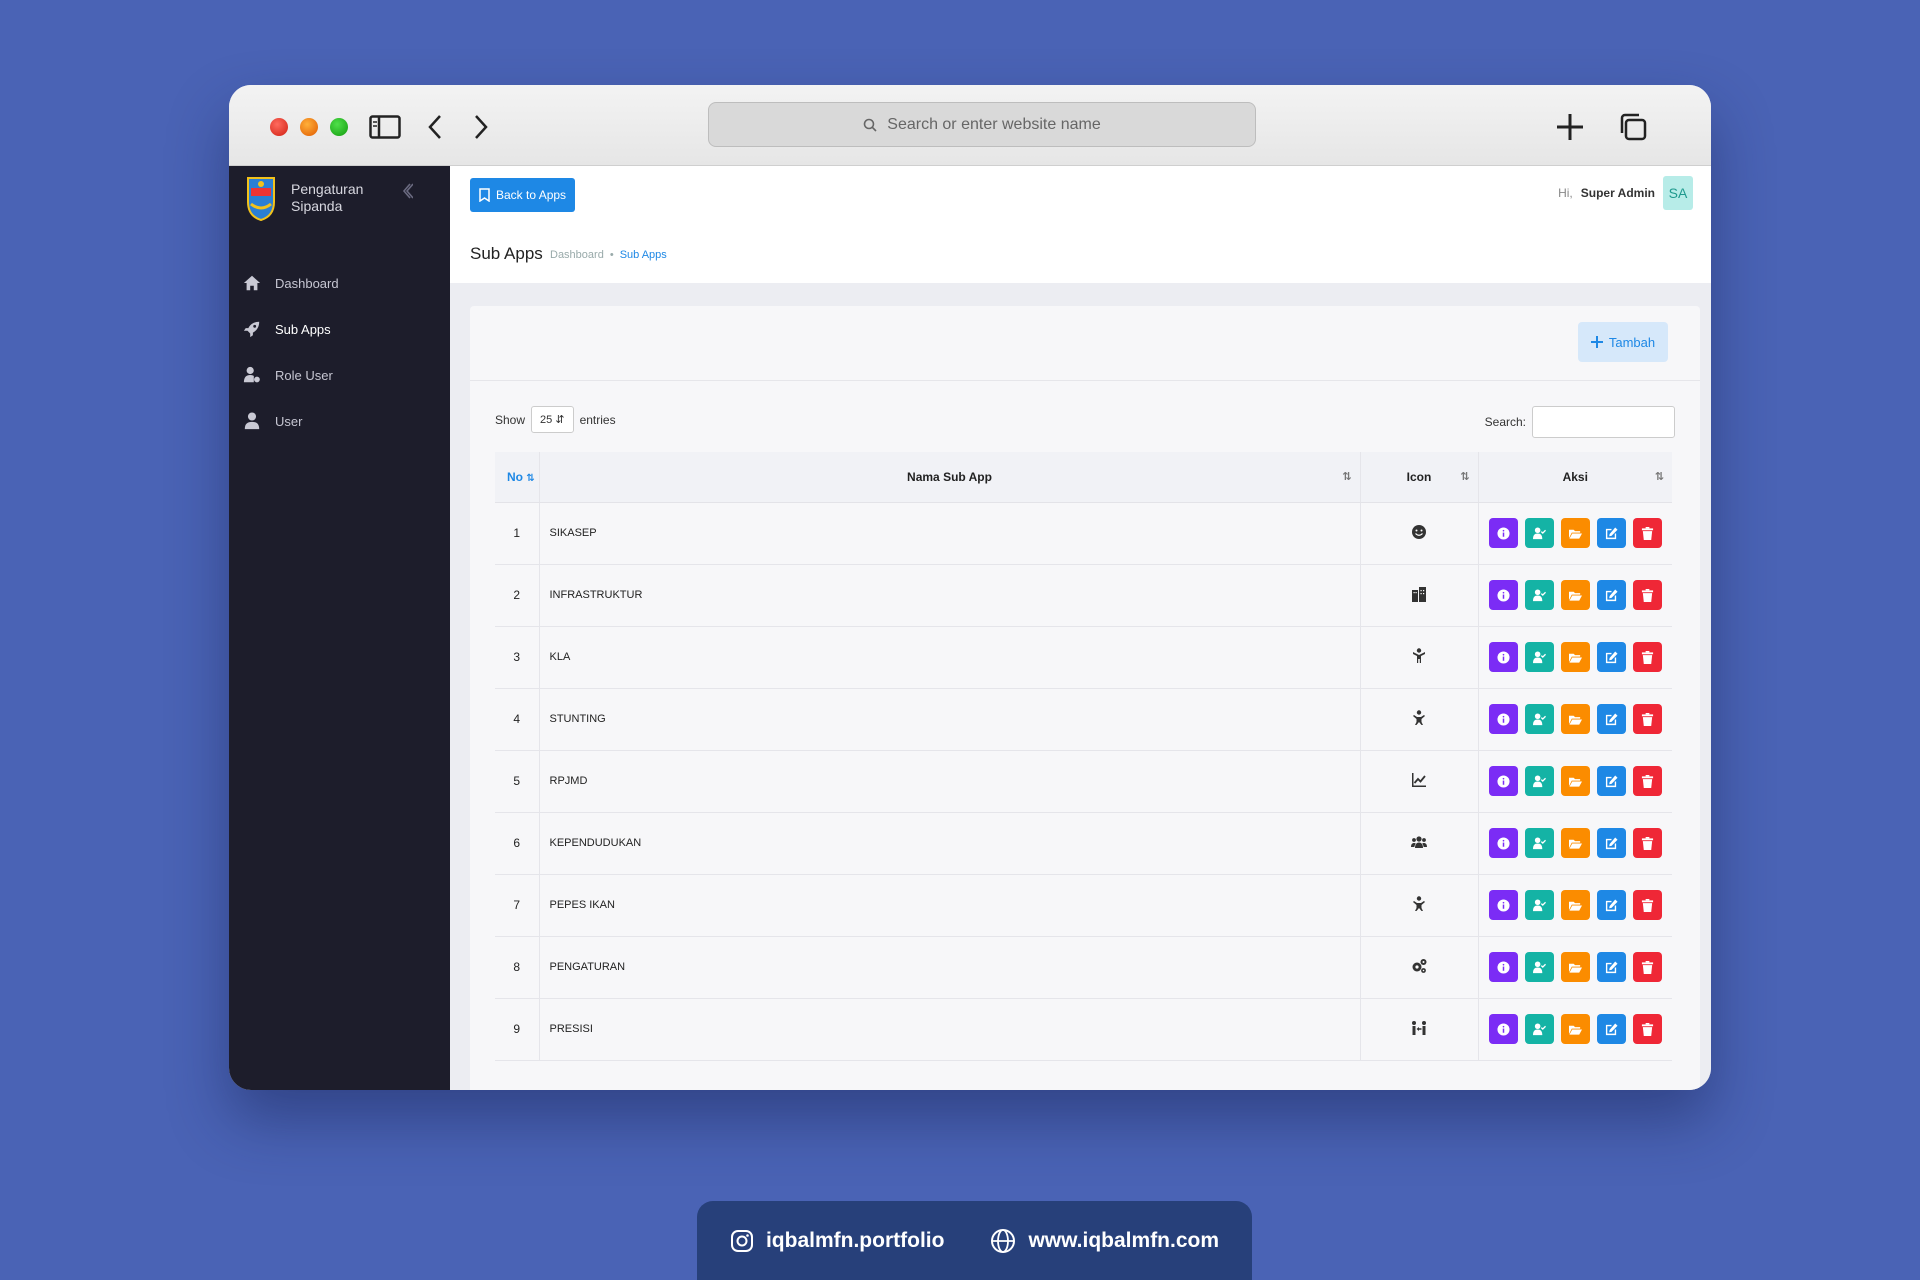 Image resolution: width=1920 pixels, height=1280 pixels. What do you see at coordinates (517, 843) in the screenshot?
I see `row-number: 6` at bounding box center [517, 843].